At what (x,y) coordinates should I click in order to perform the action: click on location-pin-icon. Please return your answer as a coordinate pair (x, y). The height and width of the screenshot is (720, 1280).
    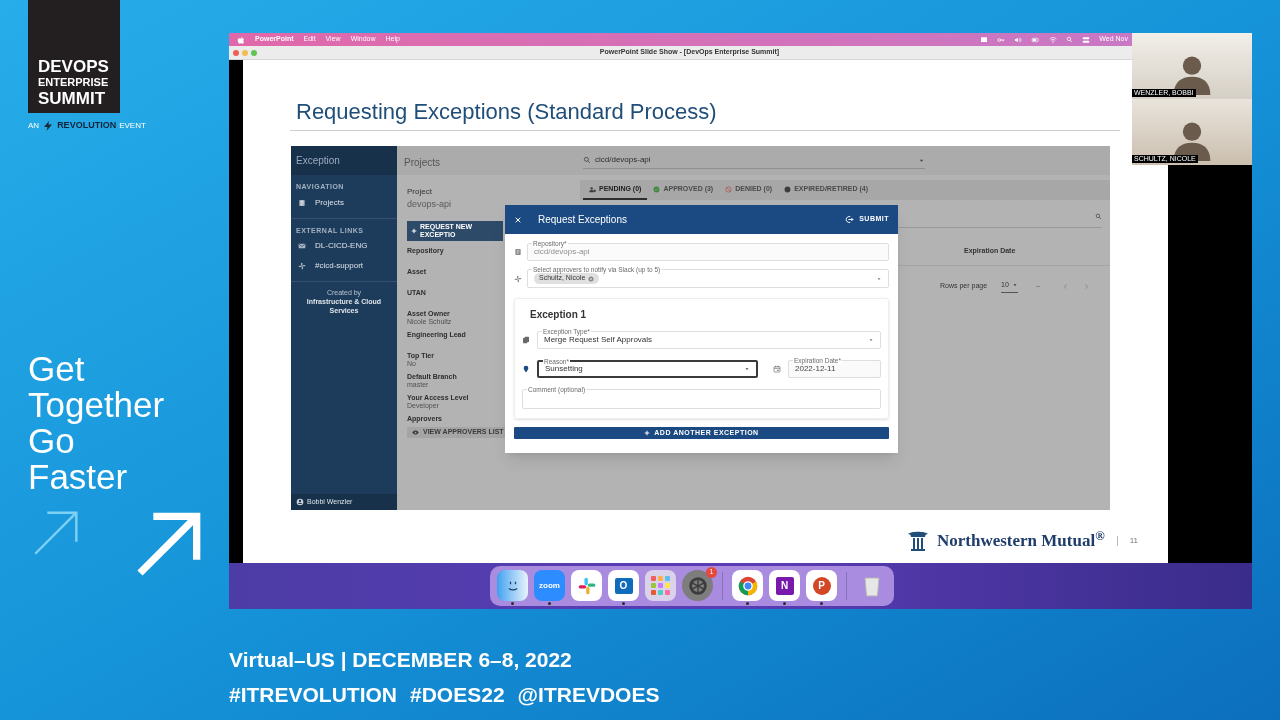
    Looking at the image, I should click on (526, 369).